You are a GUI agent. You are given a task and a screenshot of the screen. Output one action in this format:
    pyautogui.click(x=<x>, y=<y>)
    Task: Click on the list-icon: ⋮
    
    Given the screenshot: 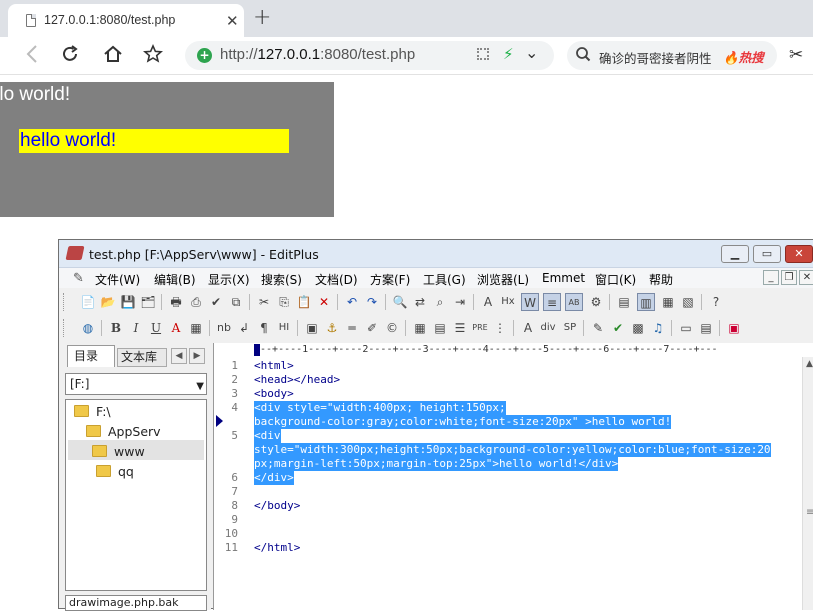 What is the action you would take?
    pyautogui.click(x=500, y=328)
    